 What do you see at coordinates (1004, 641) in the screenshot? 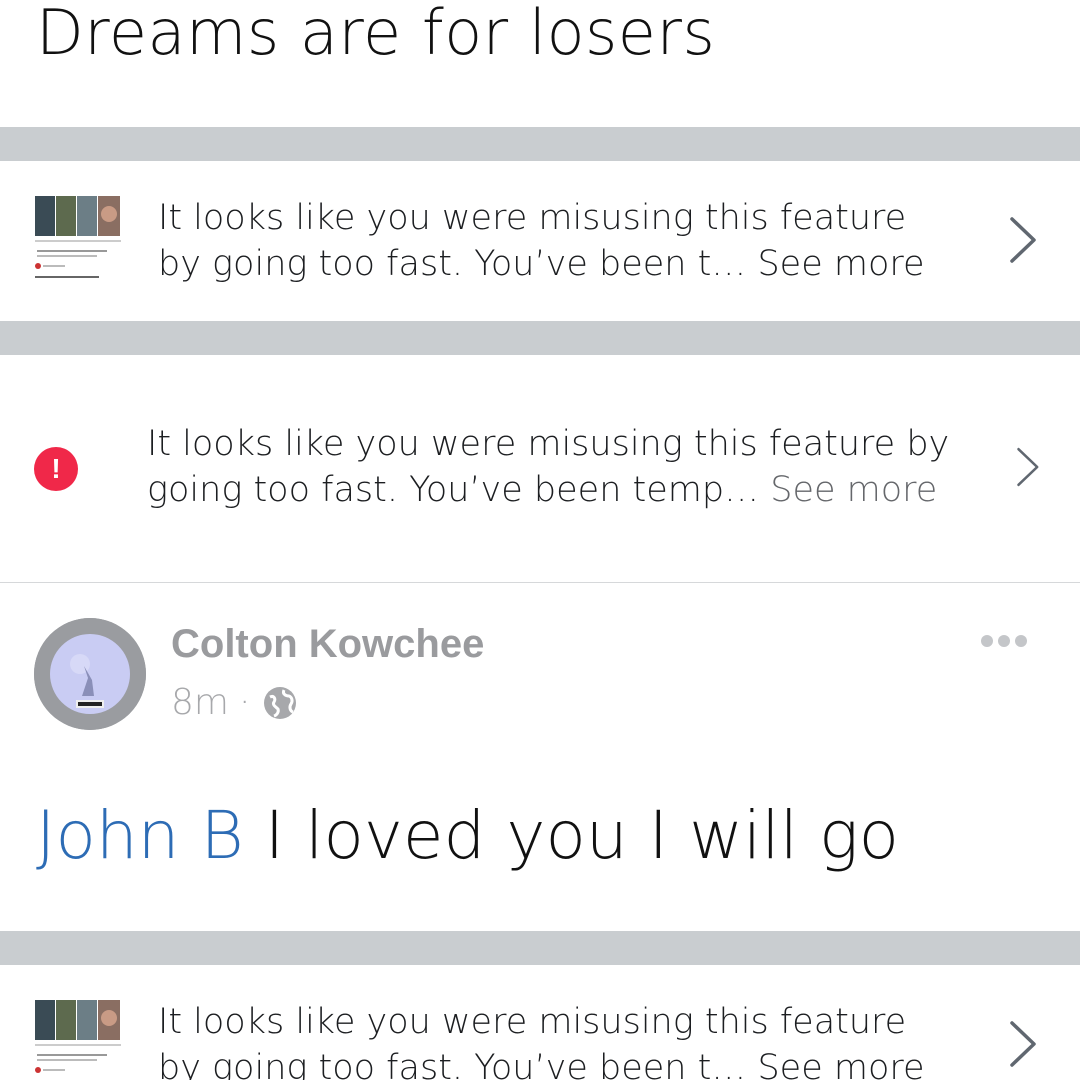
I see `more-options-icon` at bounding box center [1004, 641].